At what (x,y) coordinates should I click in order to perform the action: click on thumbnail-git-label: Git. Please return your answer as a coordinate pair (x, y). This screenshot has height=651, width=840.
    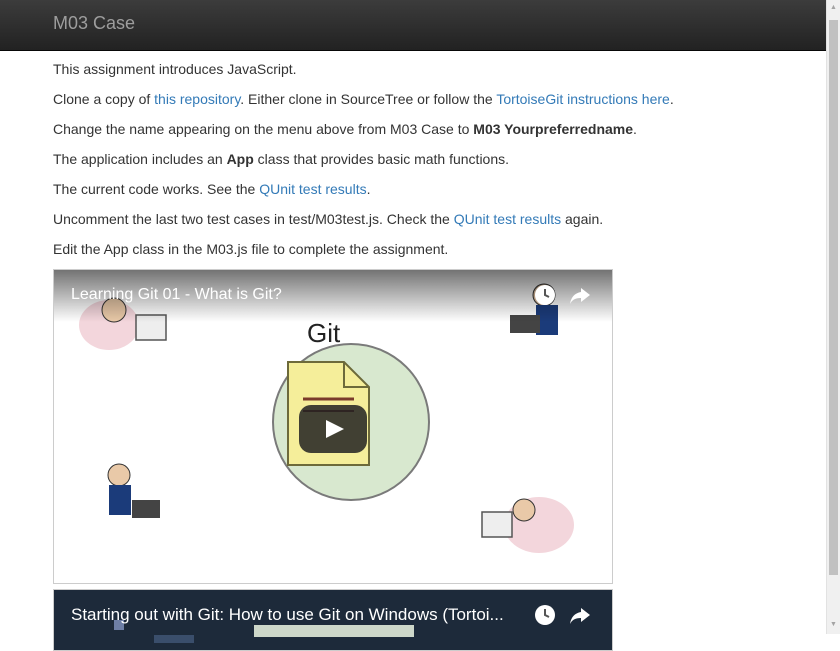
    Looking at the image, I should click on (324, 333).